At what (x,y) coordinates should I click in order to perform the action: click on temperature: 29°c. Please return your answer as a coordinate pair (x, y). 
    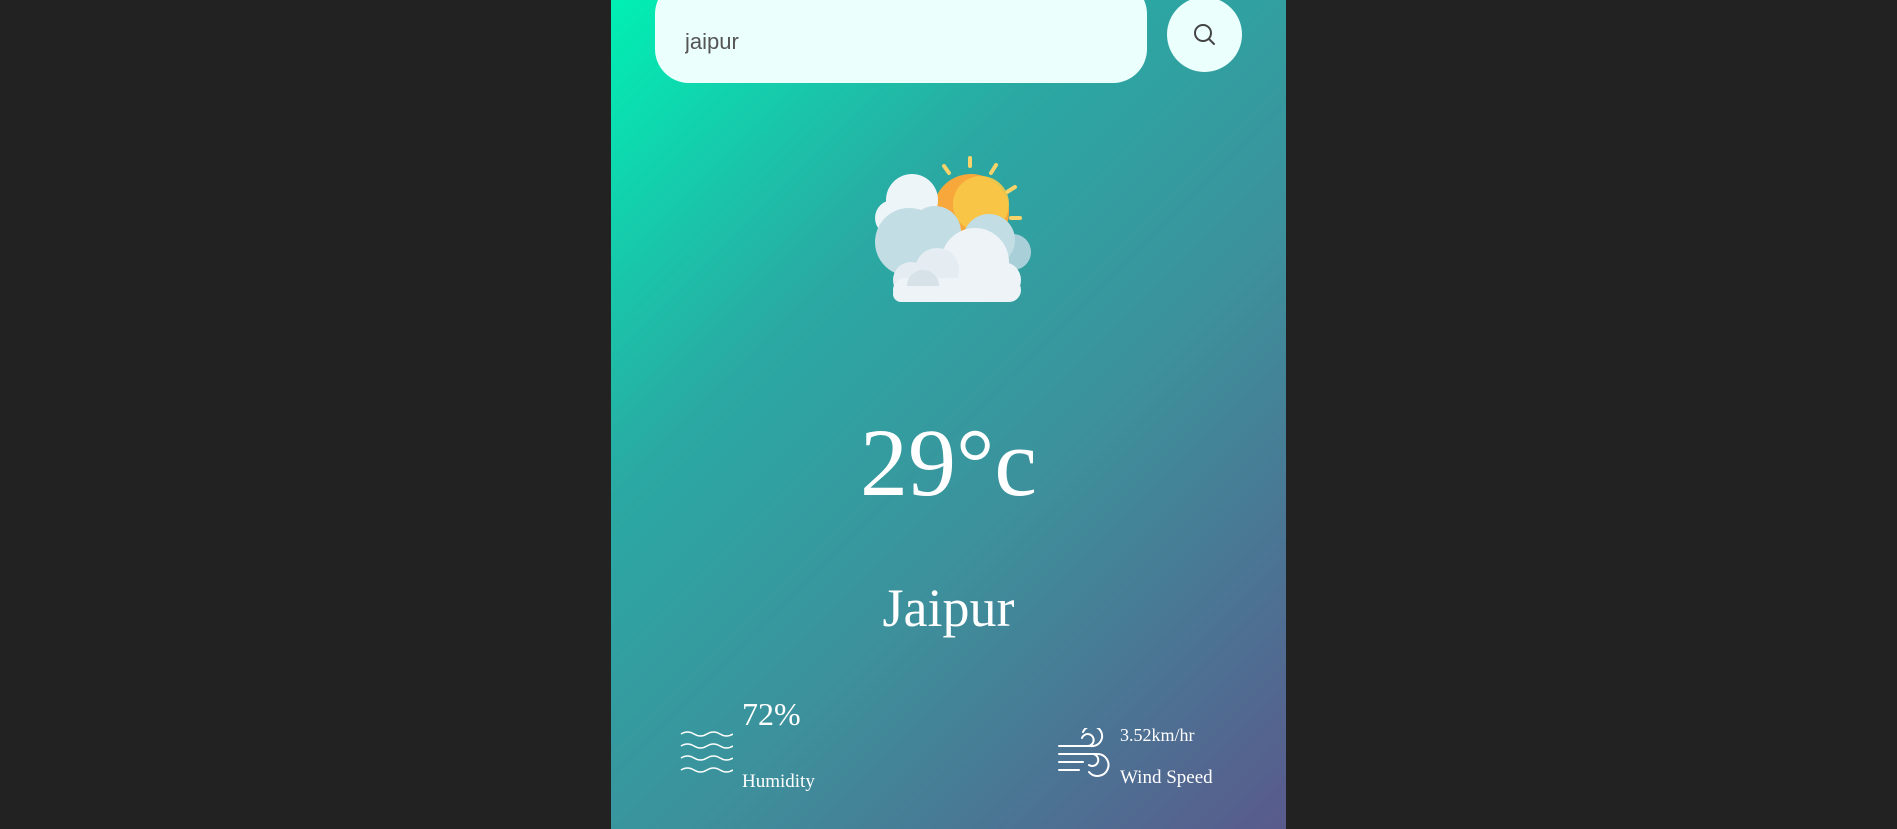
    Looking at the image, I should click on (948, 462).